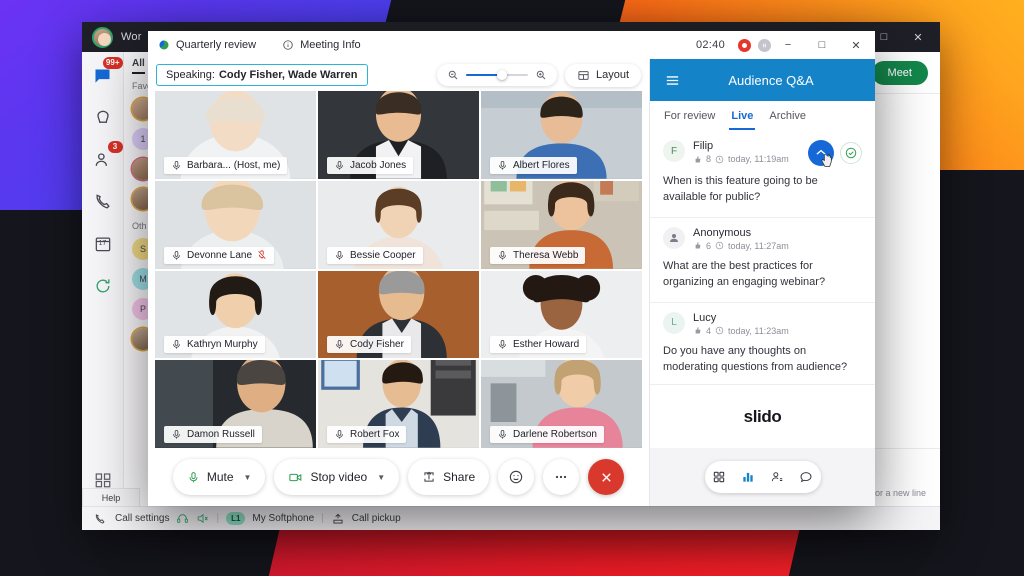 The height and width of the screenshot is (576, 1024). I want to click on zoom-knob, so click(501, 75).